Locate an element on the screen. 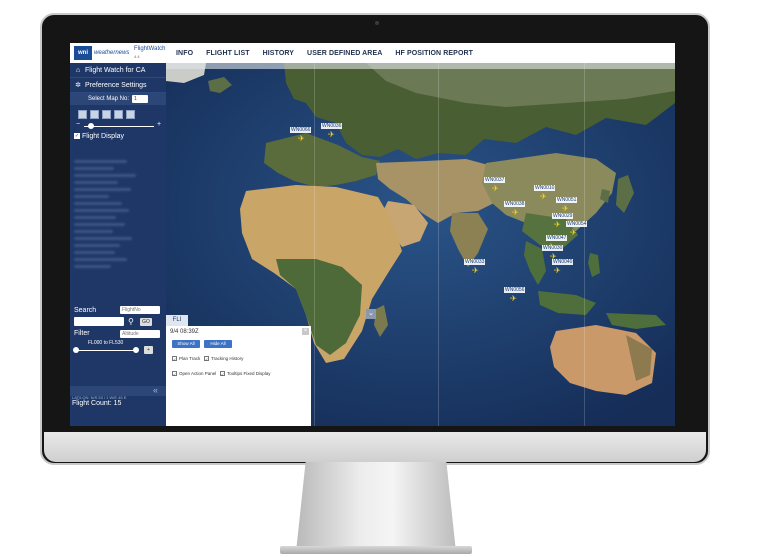 The image size is (768, 557). option-label: Open Action Panel is located at coordinates (198, 373).